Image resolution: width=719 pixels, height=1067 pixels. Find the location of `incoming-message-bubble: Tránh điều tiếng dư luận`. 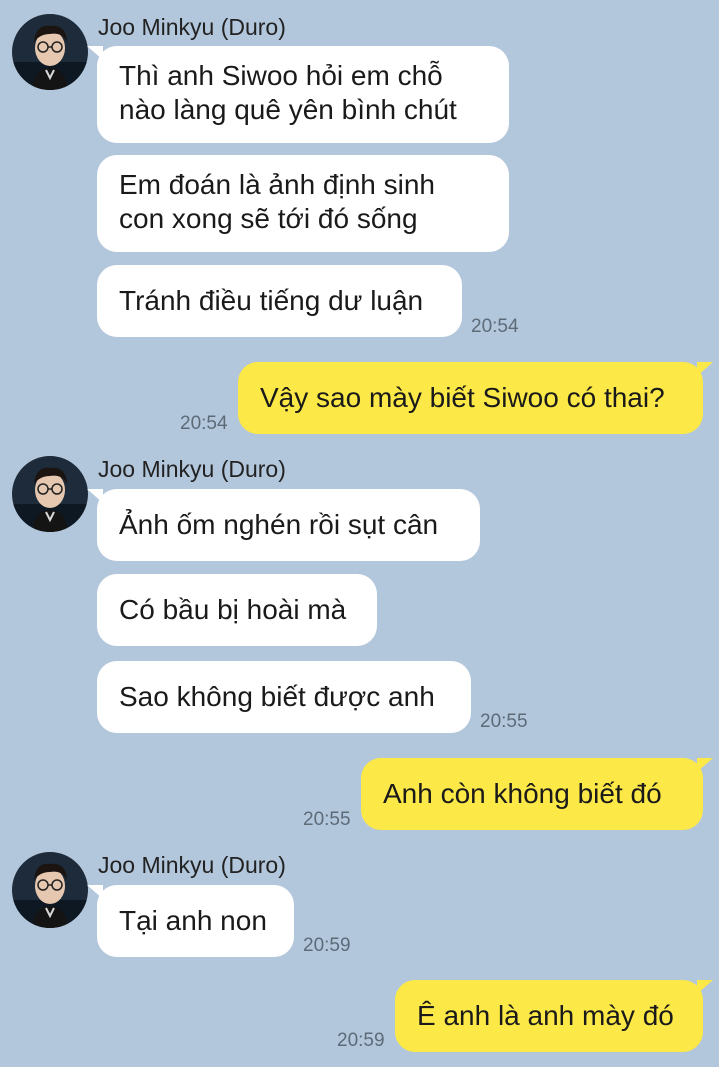

incoming-message-bubble: Tránh điều tiếng dư luận is located at coordinates (279, 301).